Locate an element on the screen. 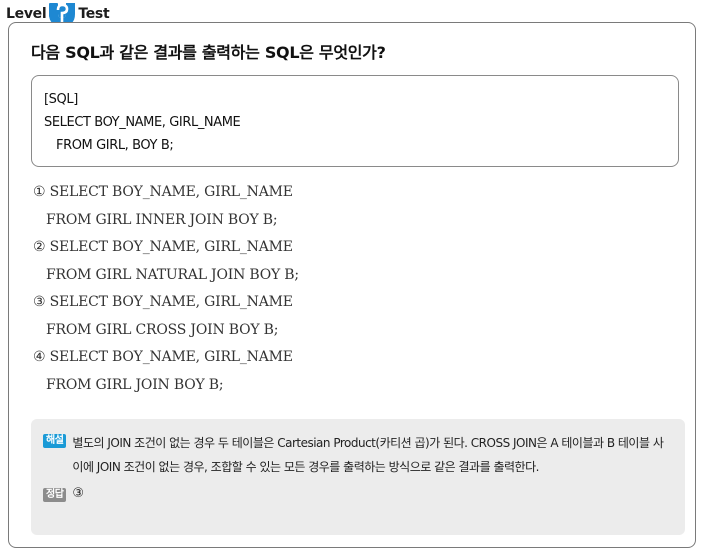  answer-tag: 정답 is located at coordinates (55, 495).